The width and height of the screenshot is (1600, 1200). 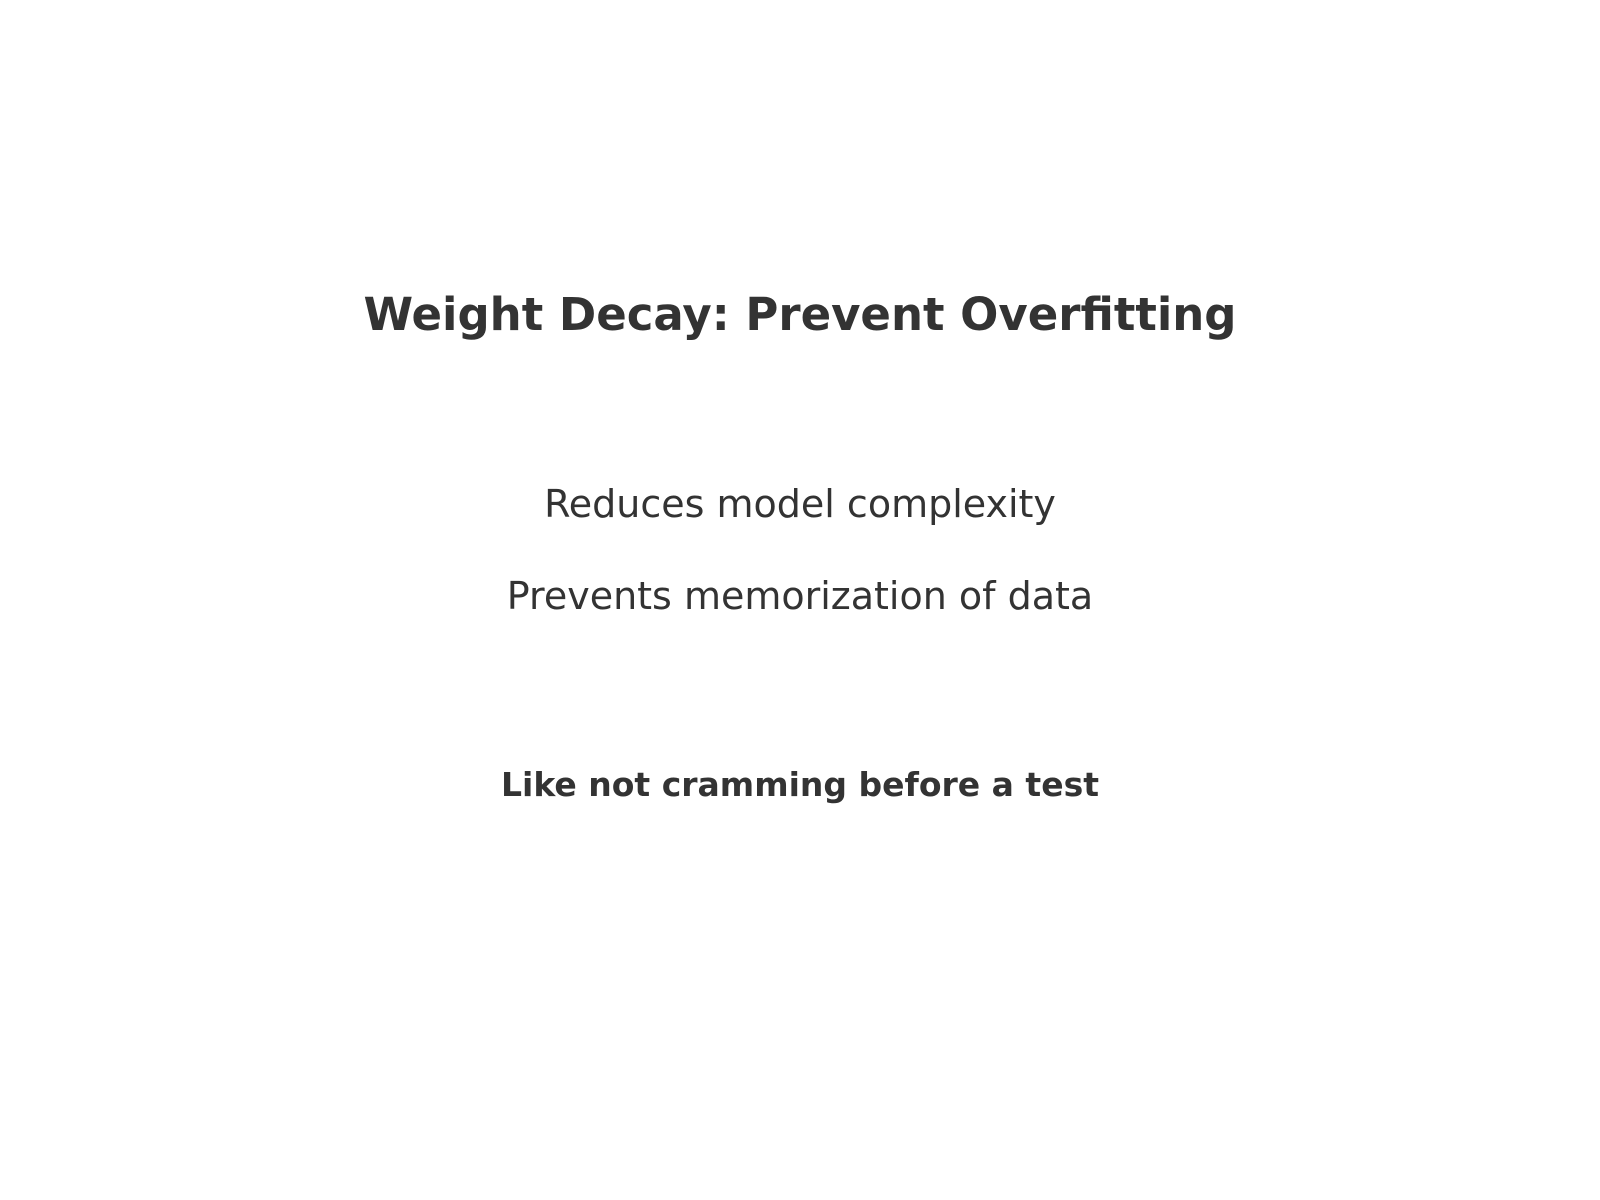 What do you see at coordinates (800, 314) in the screenshot?
I see `slide-title: Weight Decay: Prevent Overfitting` at bounding box center [800, 314].